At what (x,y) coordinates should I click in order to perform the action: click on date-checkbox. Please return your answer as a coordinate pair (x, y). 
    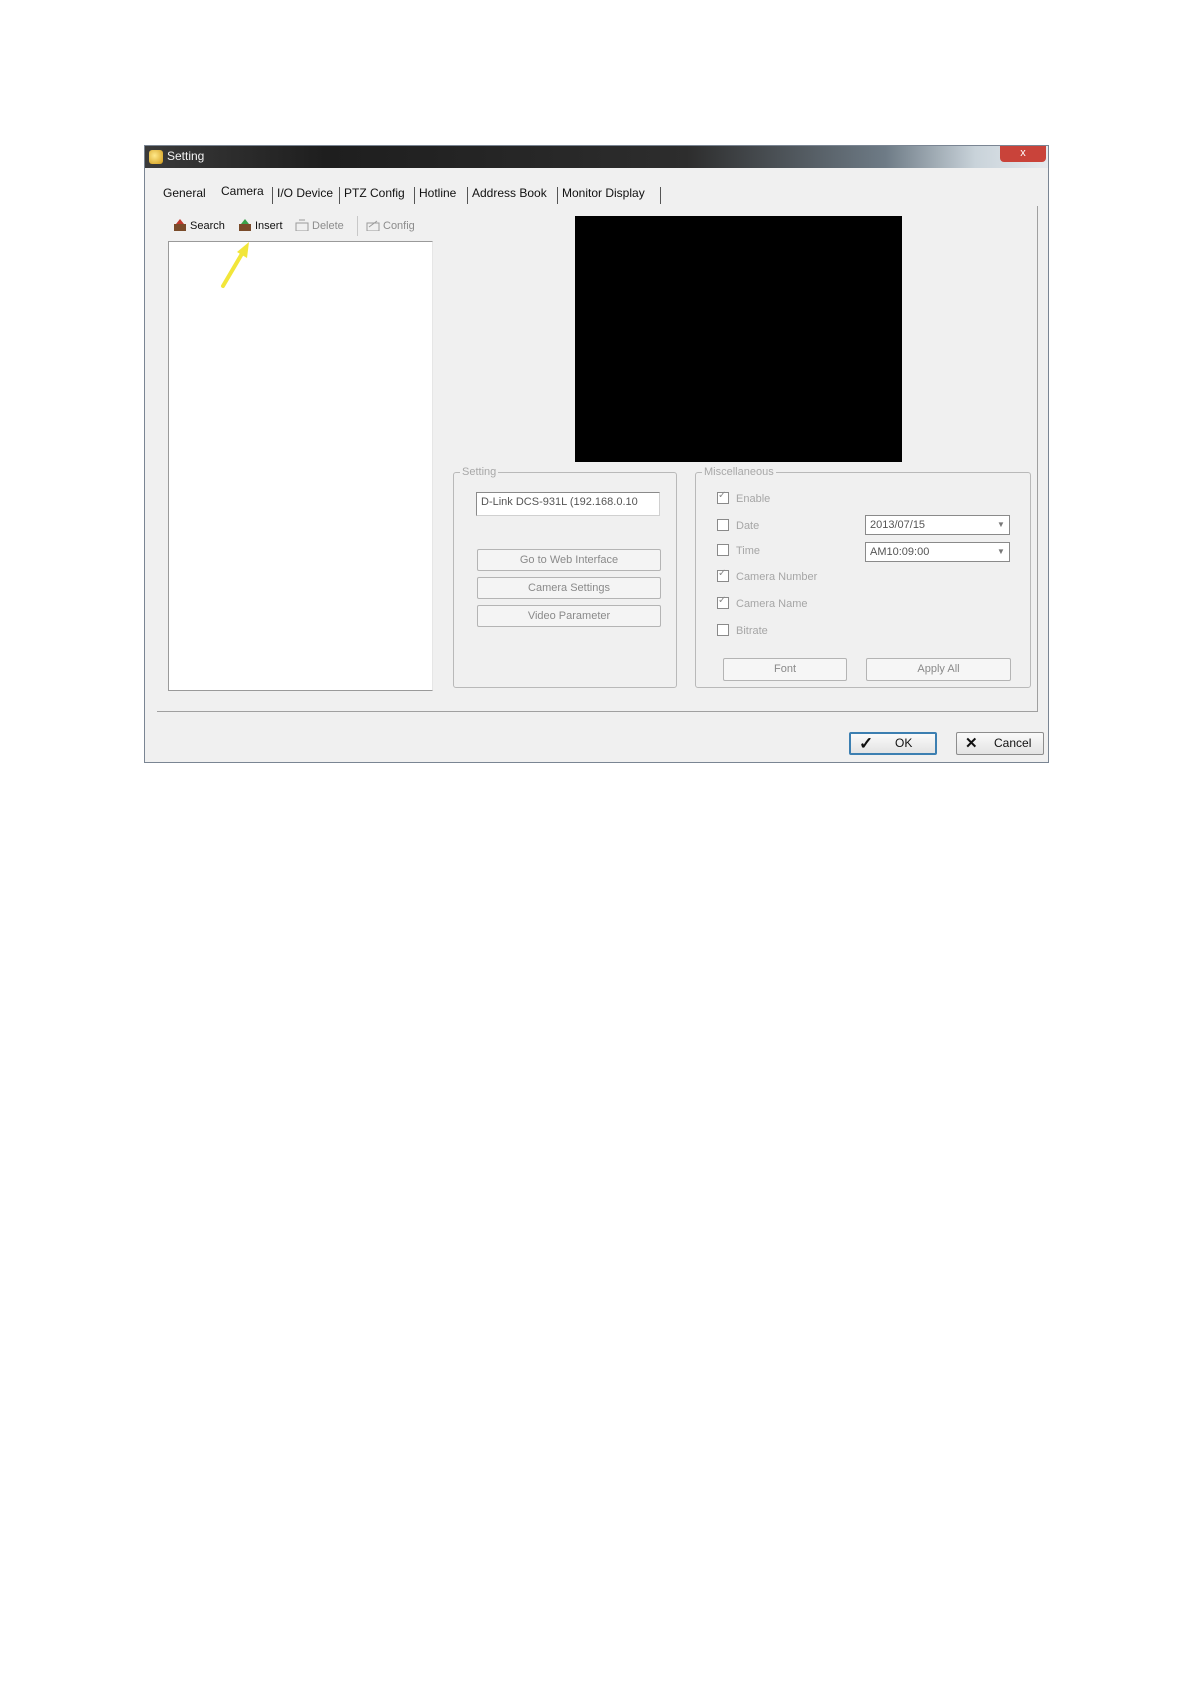
    Looking at the image, I should click on (723, 525).